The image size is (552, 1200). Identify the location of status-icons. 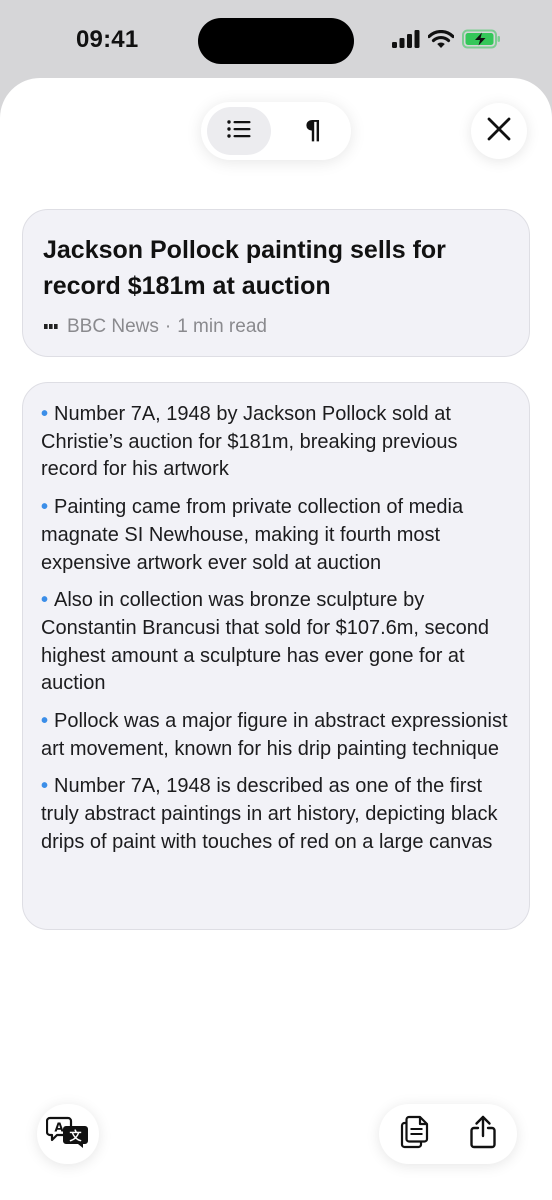
(447, 41).